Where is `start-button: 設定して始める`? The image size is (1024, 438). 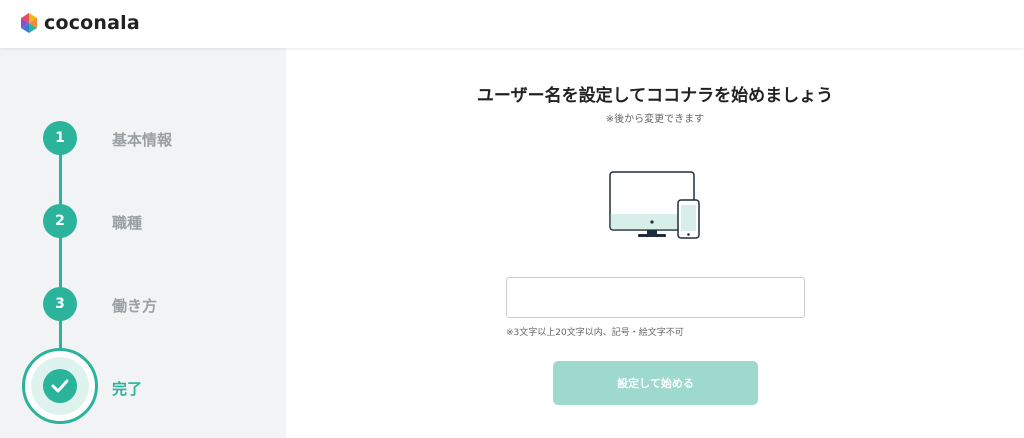
start-button: 設定して始める is located at coordinates (655, 383).